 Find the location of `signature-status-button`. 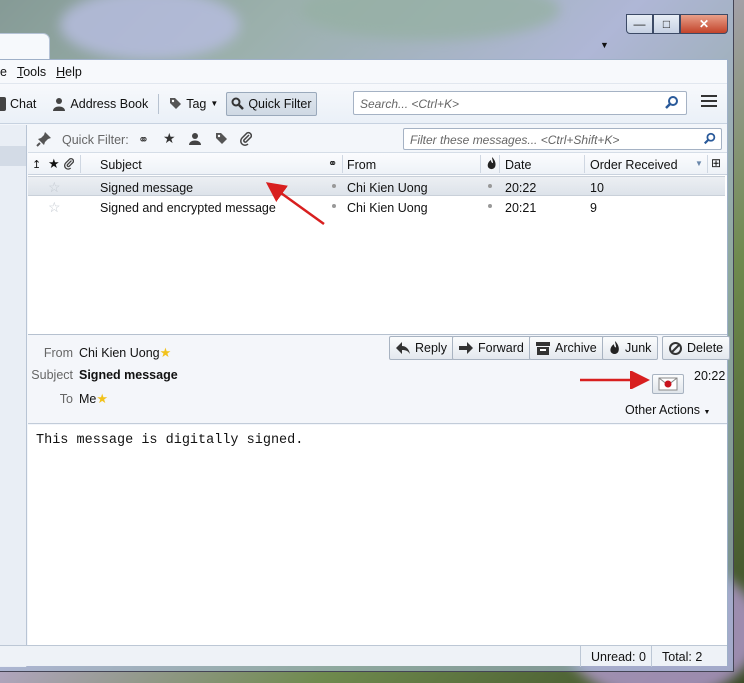

signature-status-button is located at coordinates (668, 384).